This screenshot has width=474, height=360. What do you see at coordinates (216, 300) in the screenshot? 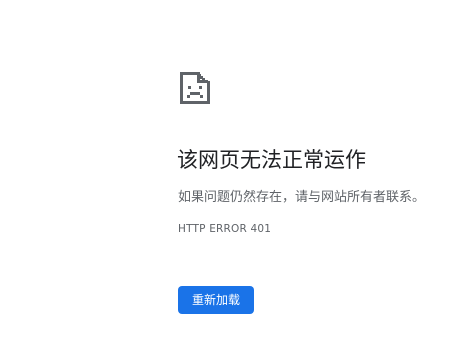
I see `reload-button: 重新加载` at bounding box center [216, 300].